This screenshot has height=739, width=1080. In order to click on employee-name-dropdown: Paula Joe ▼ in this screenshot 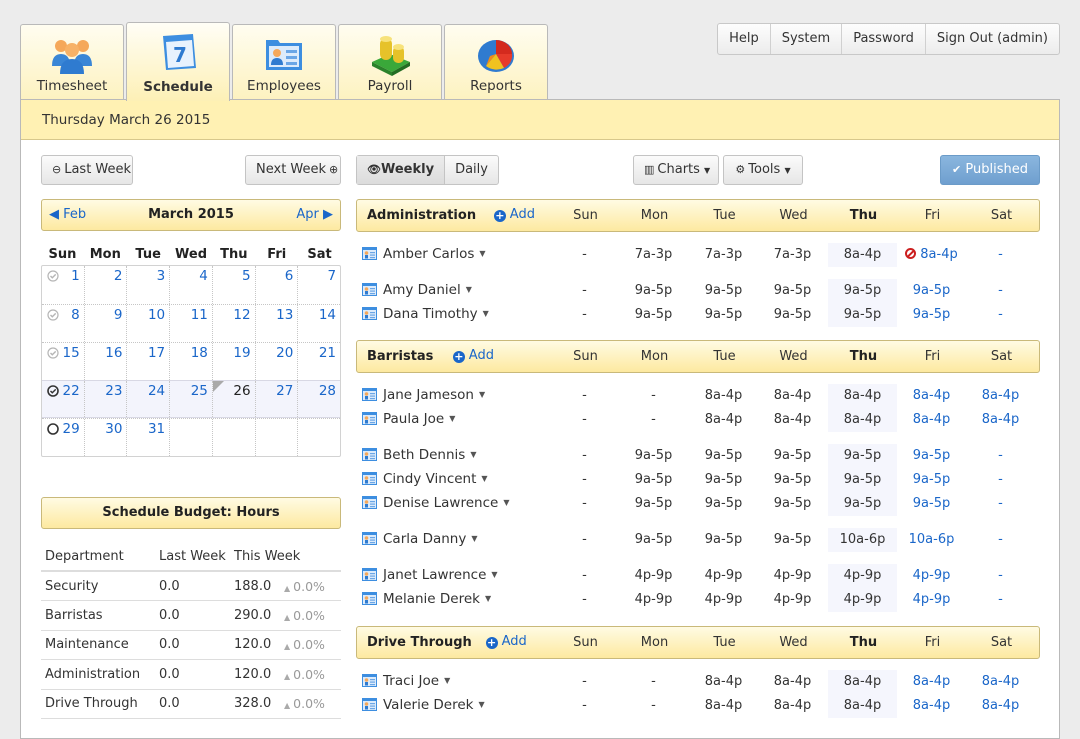, I will do `click(408, 419)`.